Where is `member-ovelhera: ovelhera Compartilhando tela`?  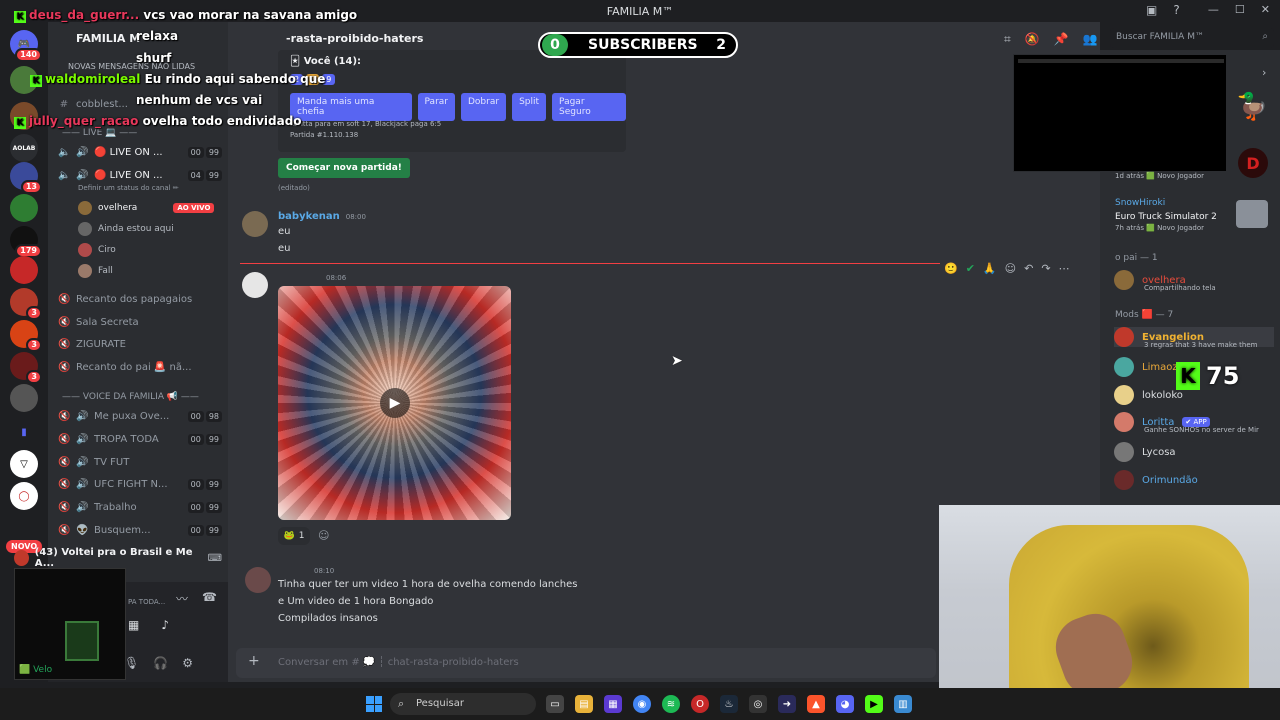
member-ovelhera: ovelhera Compartilhando tela is located at coordinates (1165, 281).